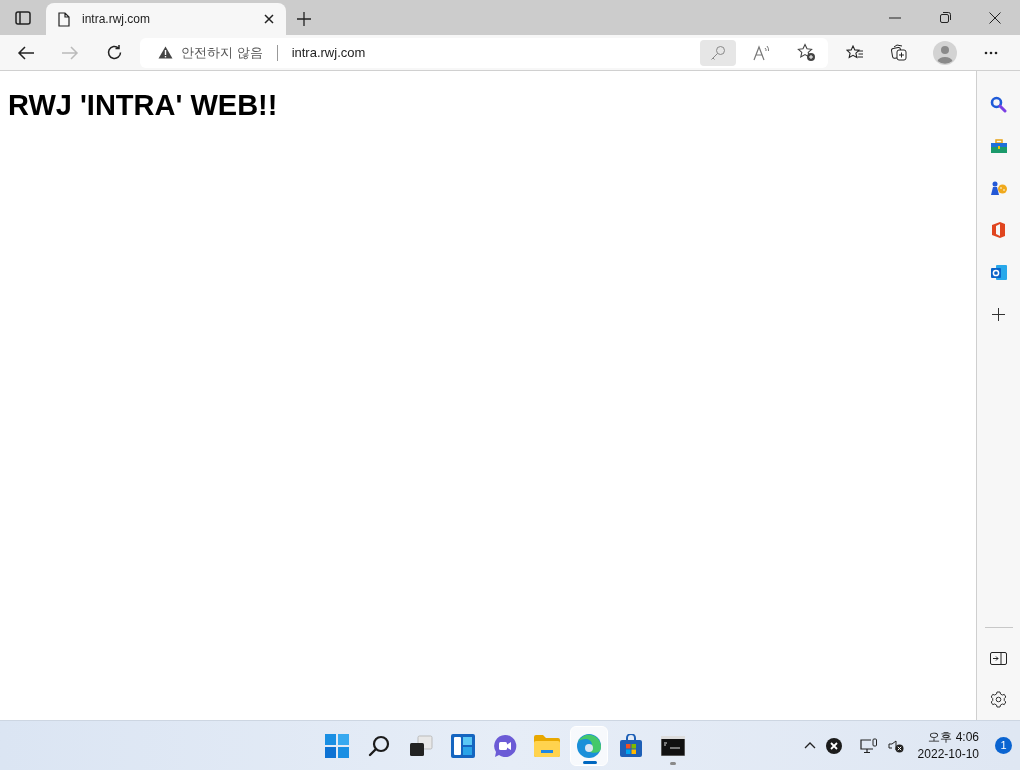  Describe the element at coordinates (998, 658) in the screenshot. I see `hide-sidebar-icon` at that location.